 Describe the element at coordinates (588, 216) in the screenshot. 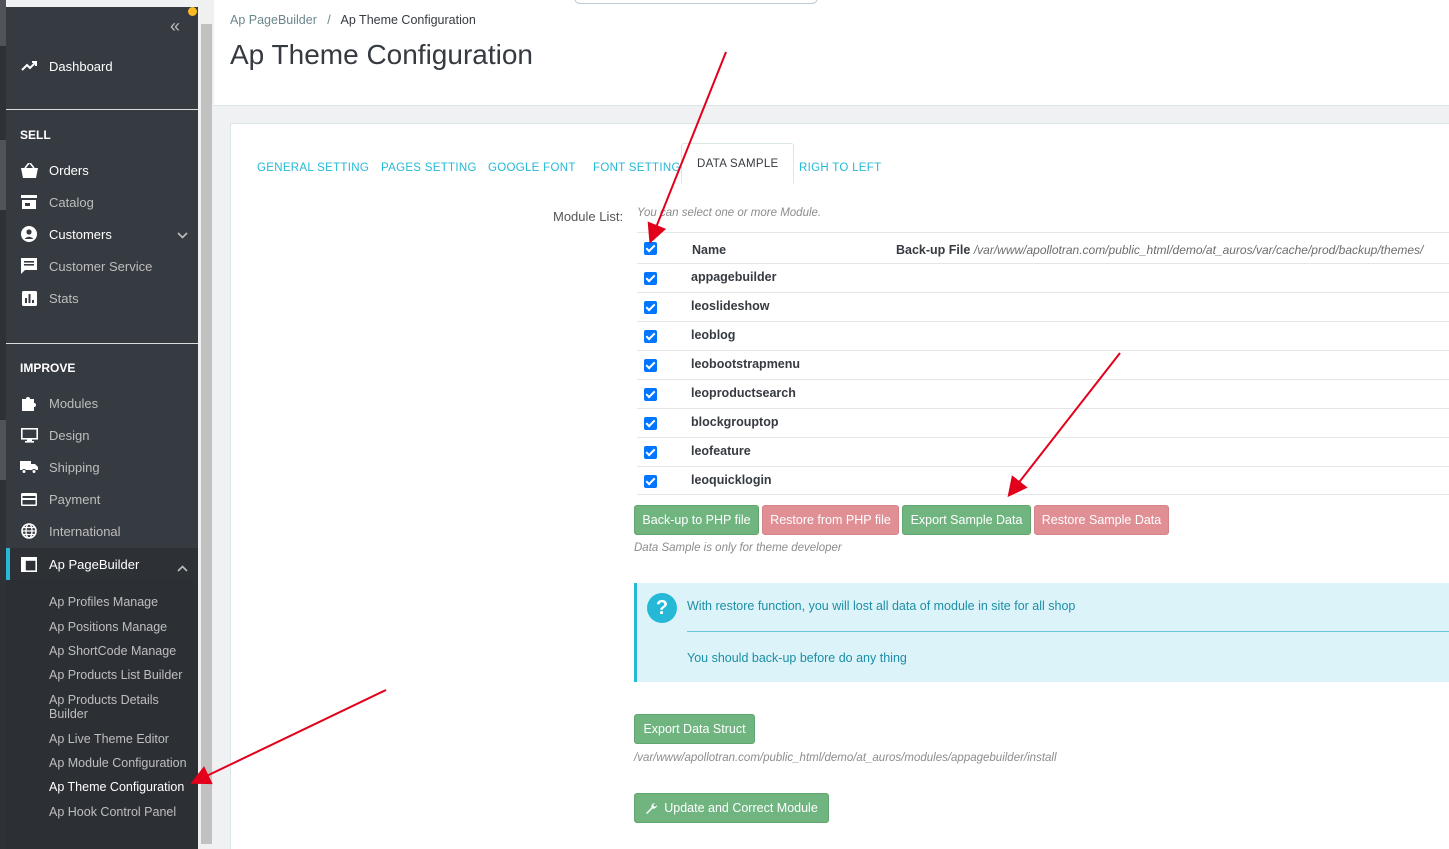

I see `module-list-label: Module List:` at that location.